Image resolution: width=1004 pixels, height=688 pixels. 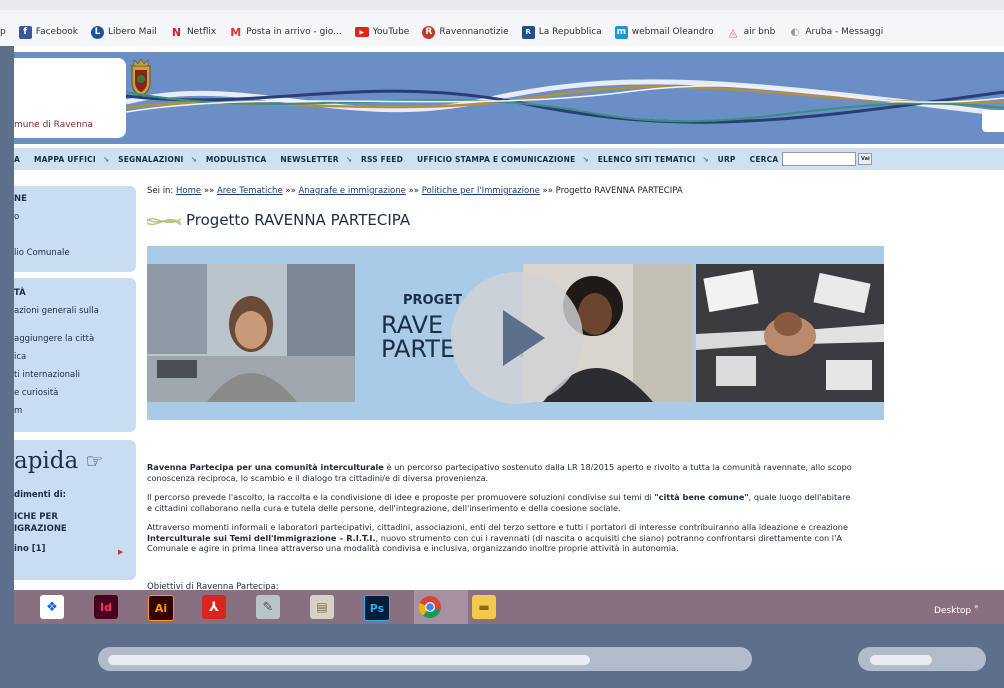 I want to click on address-bar-sliver, so click(x=502, y=5).